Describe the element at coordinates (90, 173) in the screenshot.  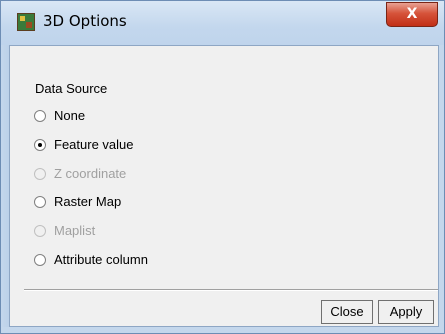
I see `radio-label: Z coordinate` at that location.